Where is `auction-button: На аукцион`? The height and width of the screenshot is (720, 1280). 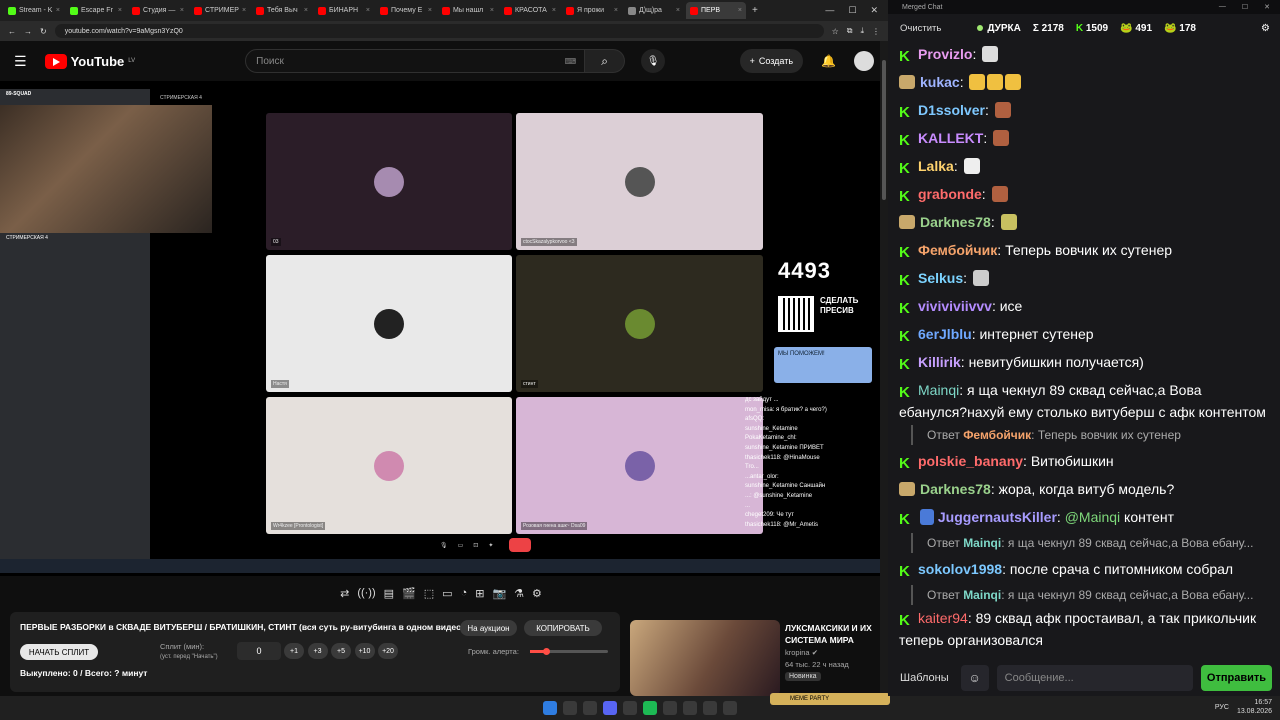 auction-button: На аукцион is located at coordinates (488, 628).